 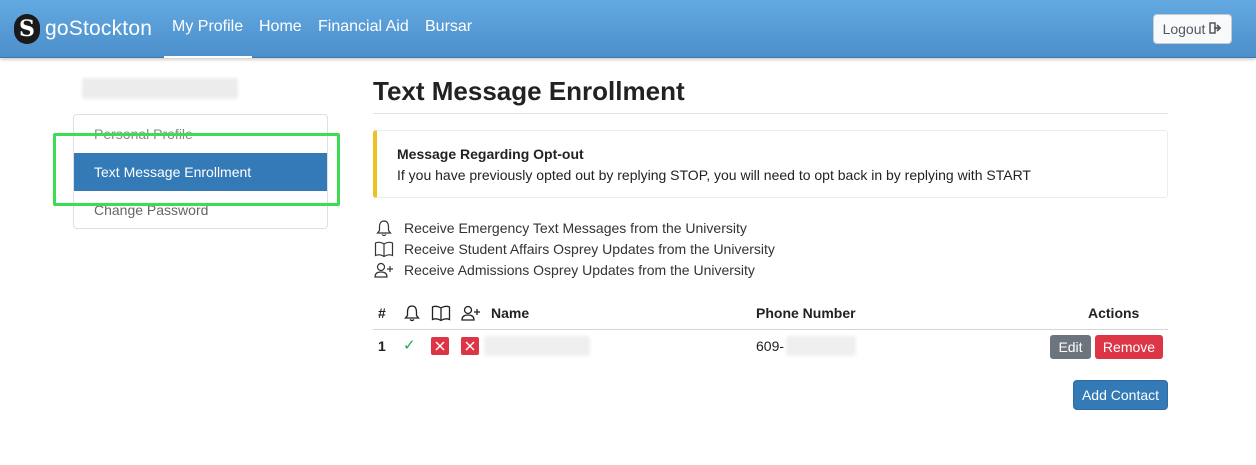 I want to click on menu-item-label: Text Message Enrollment, so click(x=173, y=172).